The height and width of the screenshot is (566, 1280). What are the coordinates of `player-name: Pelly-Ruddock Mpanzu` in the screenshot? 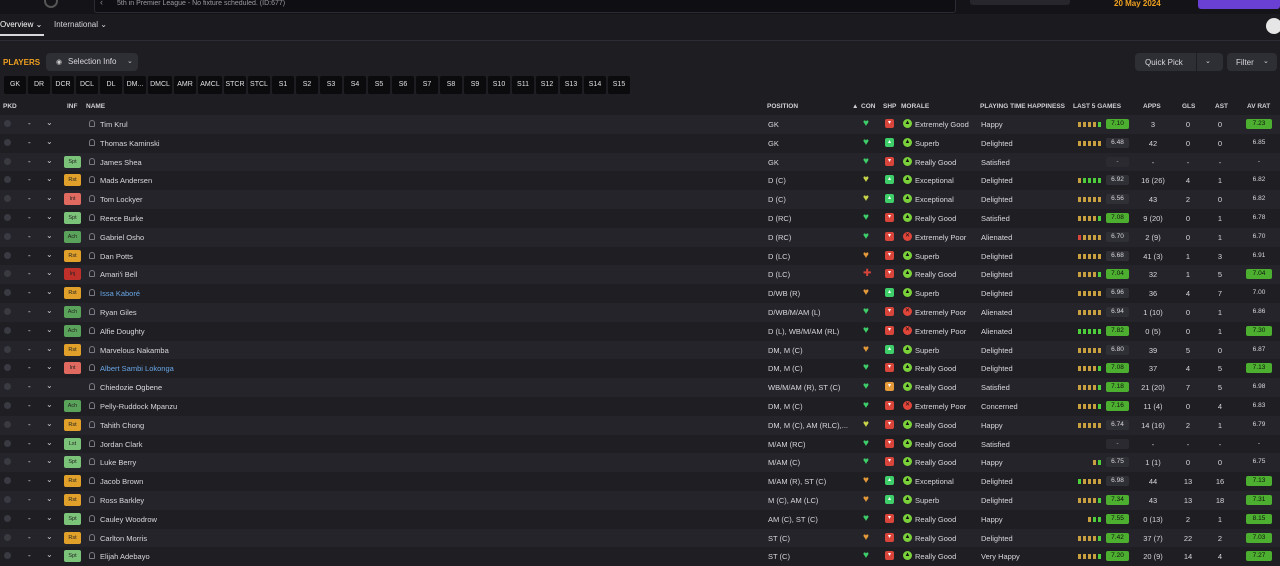 It's located at (138, 406).